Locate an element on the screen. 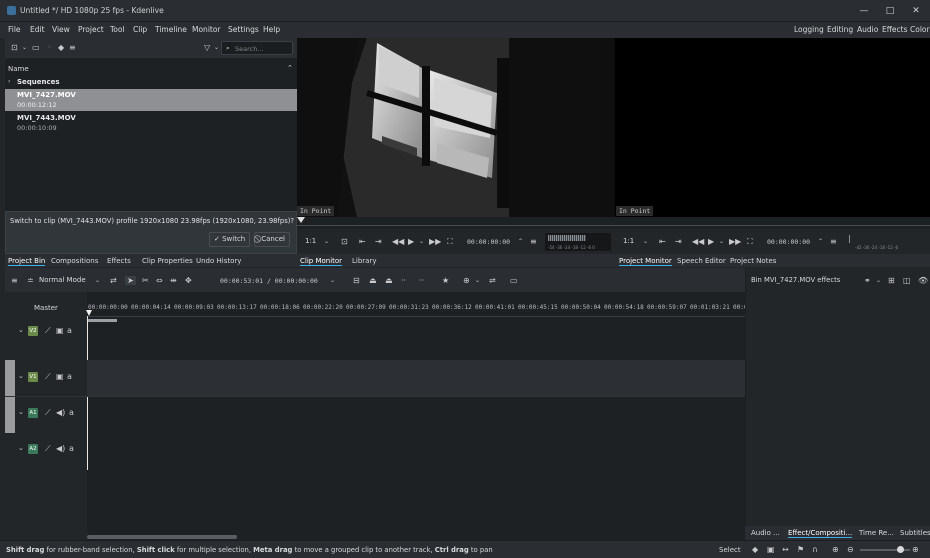 This screenshot has width=930, height=558. set-in-icon: ⇤ is located at coordinates (362, 241).